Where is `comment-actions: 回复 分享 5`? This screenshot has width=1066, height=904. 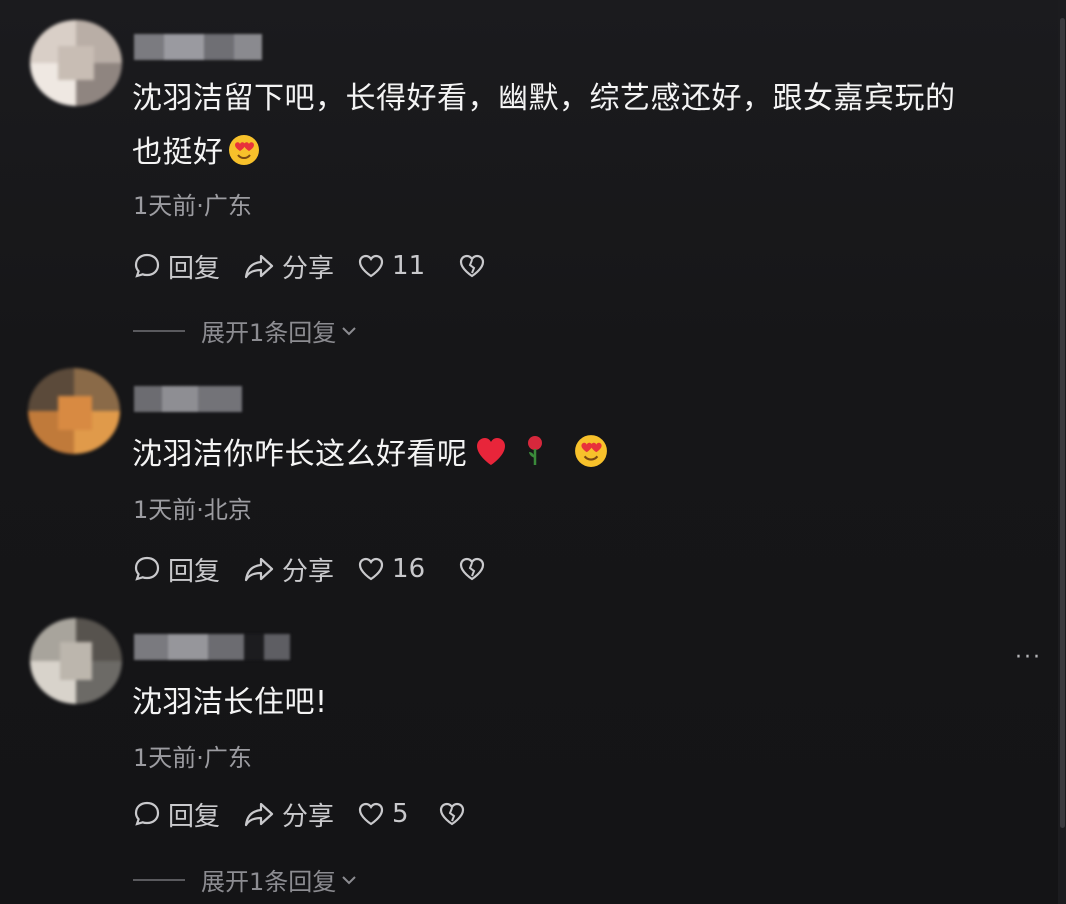 comment-actions: 回复 分享 5 is located at coordinates (313, 814).